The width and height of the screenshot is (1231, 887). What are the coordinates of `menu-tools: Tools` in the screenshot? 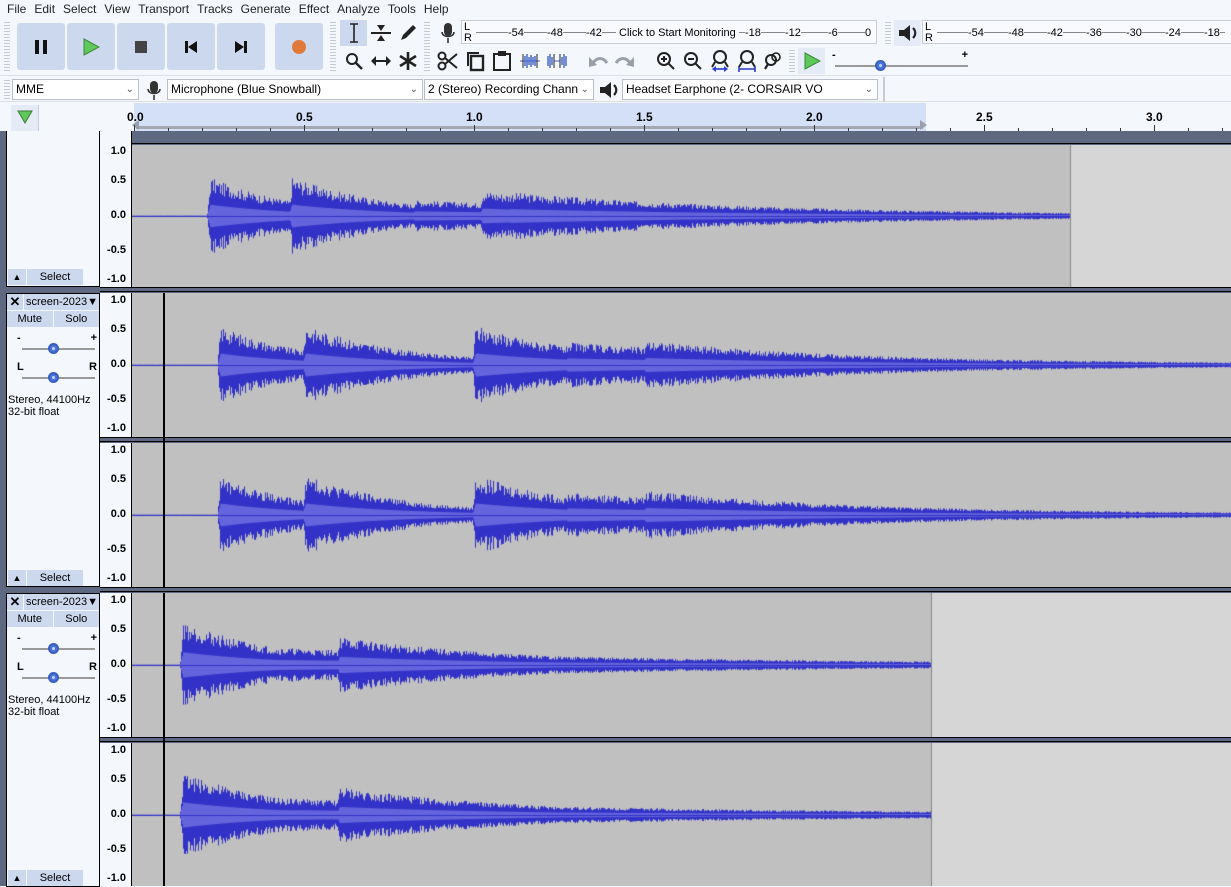 It's located at (403, 9).